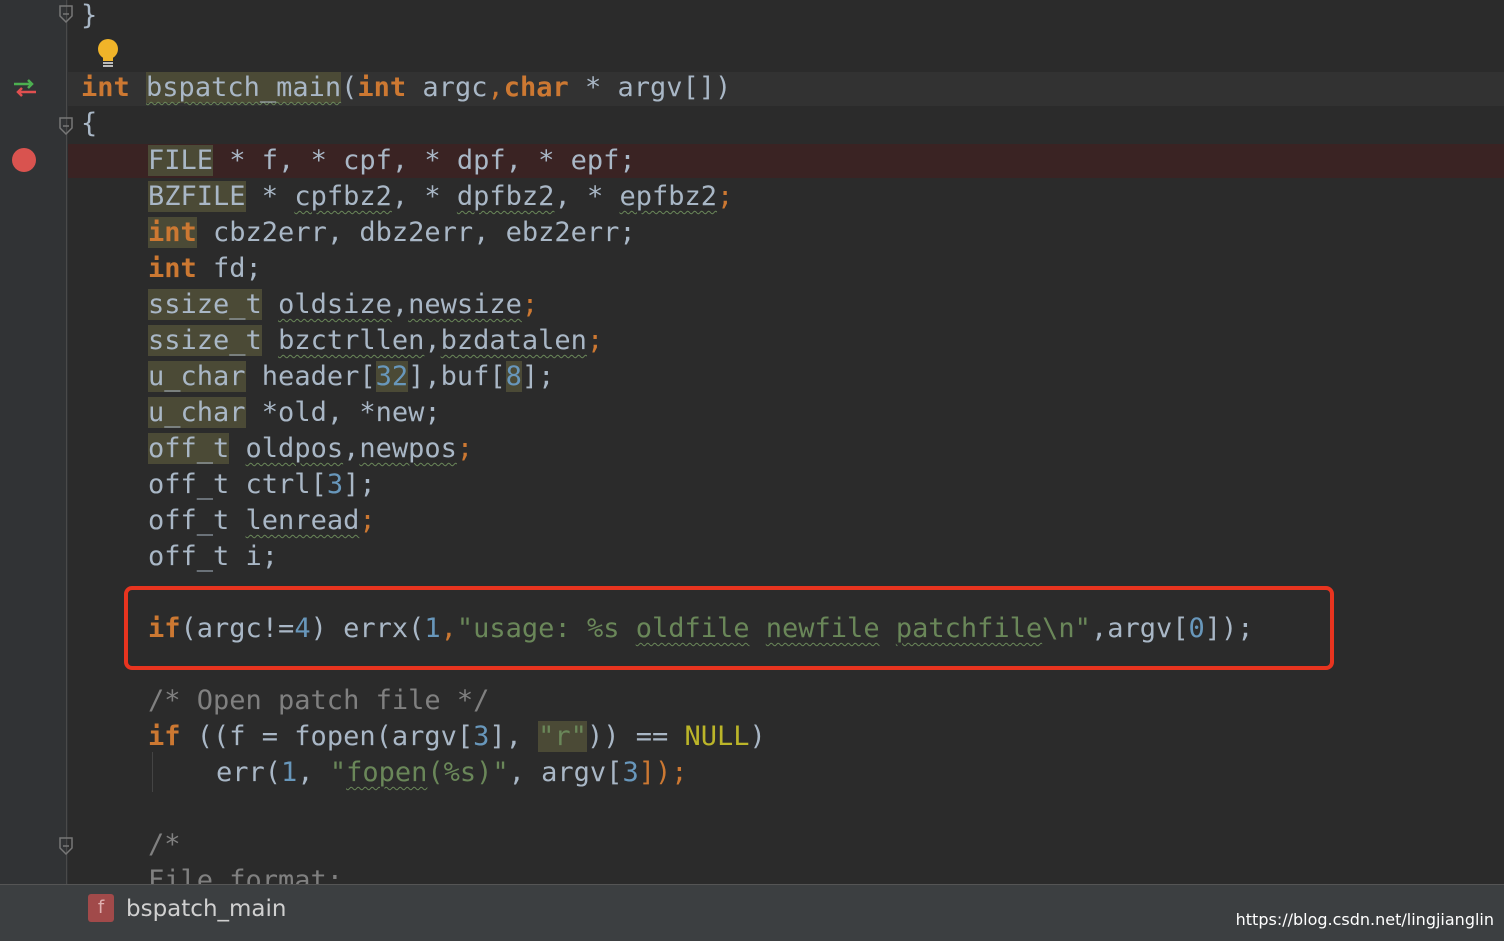  I want to click on code-line-comment: /* Open patch file */, so click(319, 700).